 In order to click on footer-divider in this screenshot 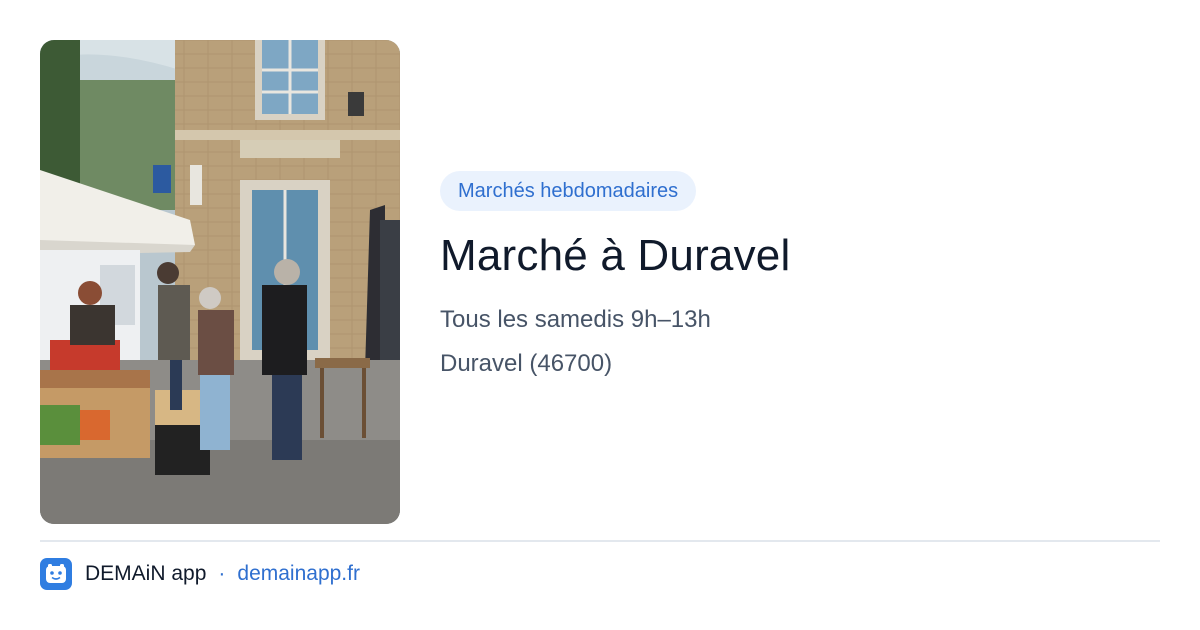, I will do `click(600, 541)`.